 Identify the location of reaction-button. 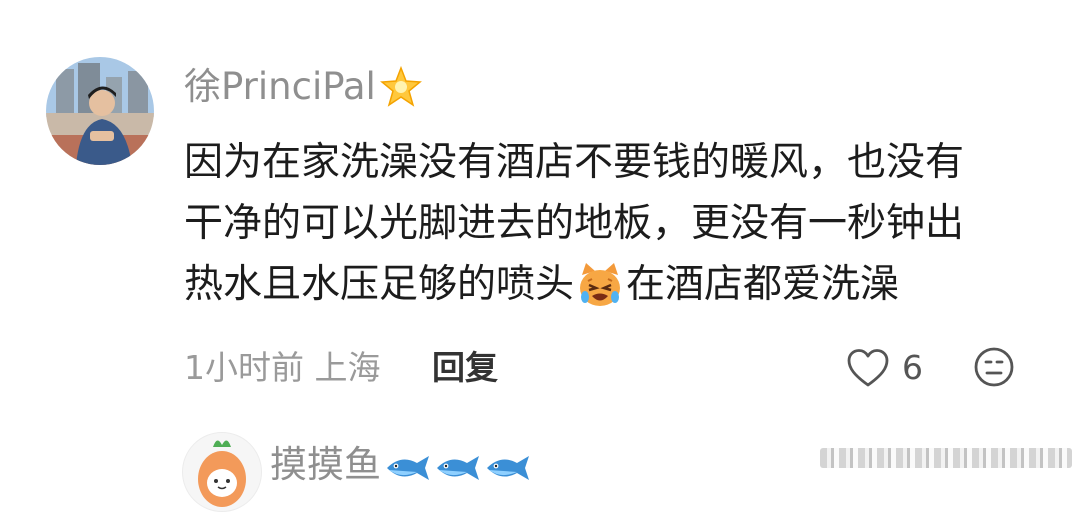
(994, 369).